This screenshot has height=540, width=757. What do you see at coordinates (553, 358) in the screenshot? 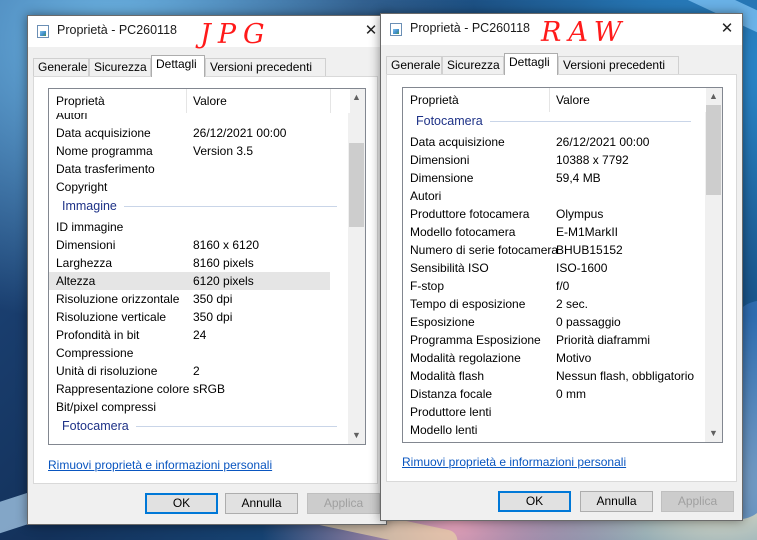
I see `table-row: Modalità regolazione Motivo` at bounding box center [553, 358].